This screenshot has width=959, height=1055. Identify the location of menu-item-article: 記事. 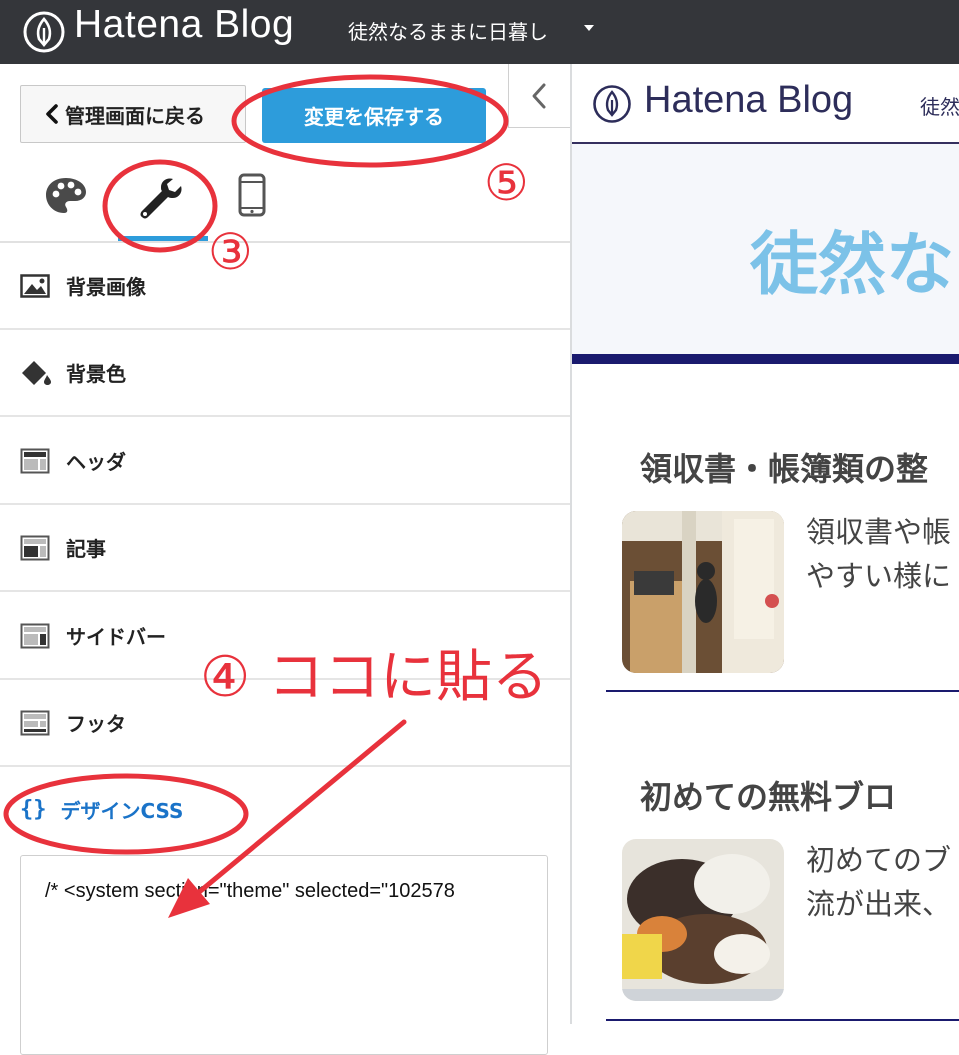
(285, 548).